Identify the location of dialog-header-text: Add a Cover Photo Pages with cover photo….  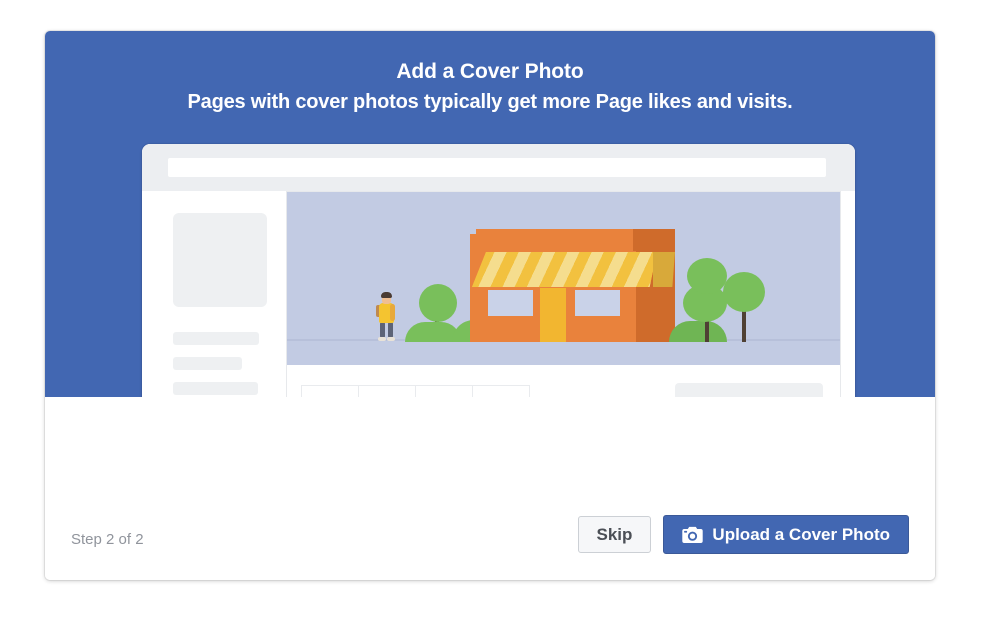
(490, 87).